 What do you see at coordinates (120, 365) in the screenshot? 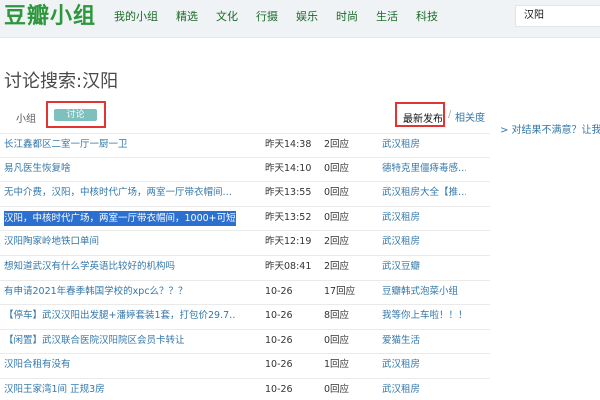
I see `result-title-link: 汉阳合租有没有` at bounding box center [120, 365].